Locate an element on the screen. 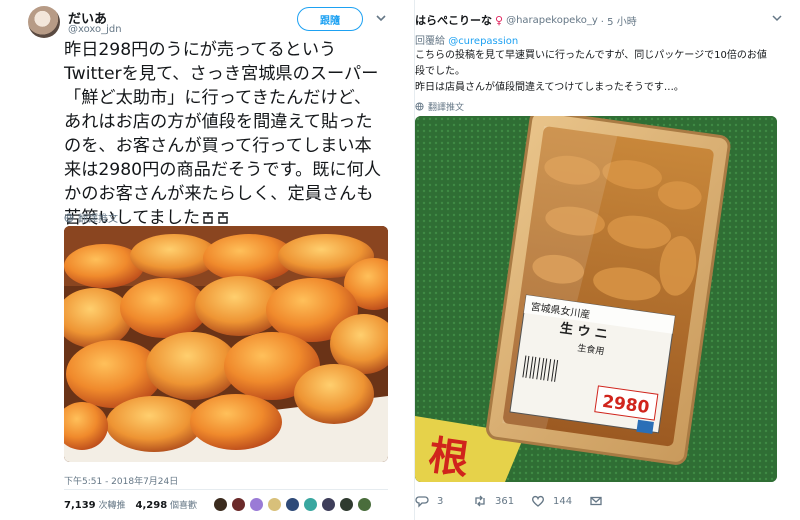 The width and height of the screenshot is (800, 520). like-count: 144 is located at coordinates (563, 501).